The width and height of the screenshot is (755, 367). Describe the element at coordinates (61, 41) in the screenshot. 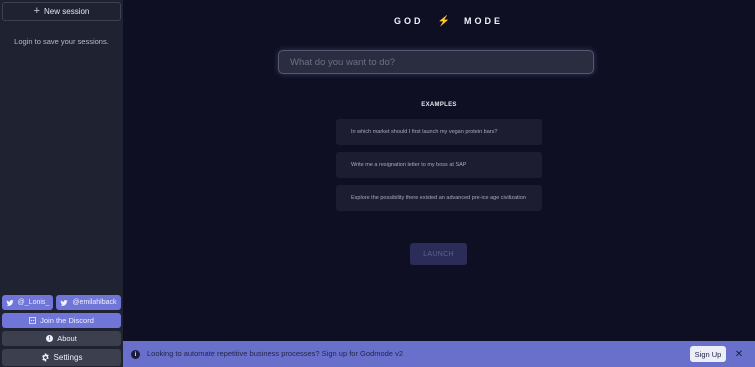

I see `login-note: Login to save your sessions.` at that location.